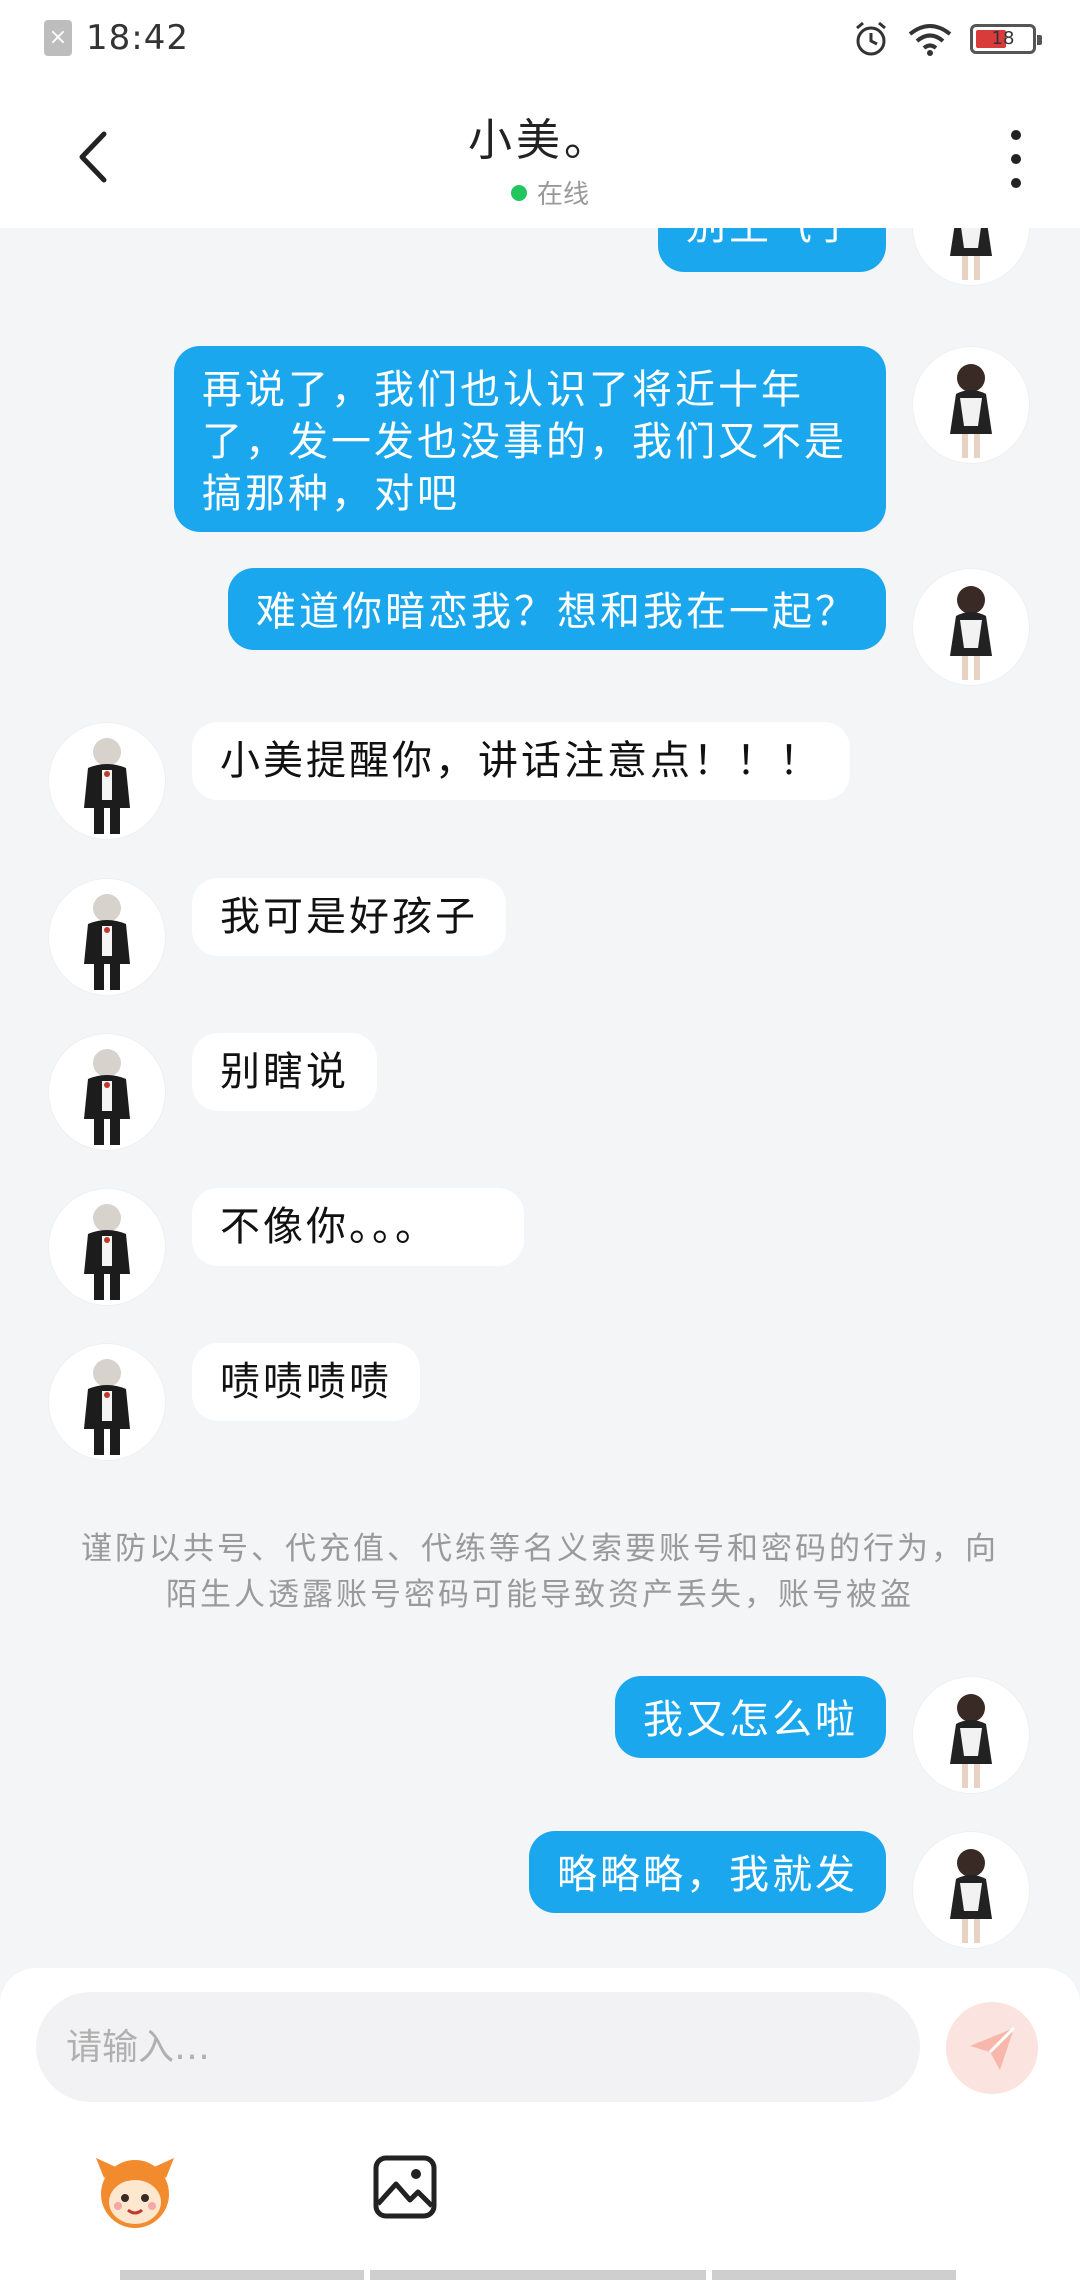 The image size is (1080, 2280). I want to click on online-status: 在线, so click(562, 195).